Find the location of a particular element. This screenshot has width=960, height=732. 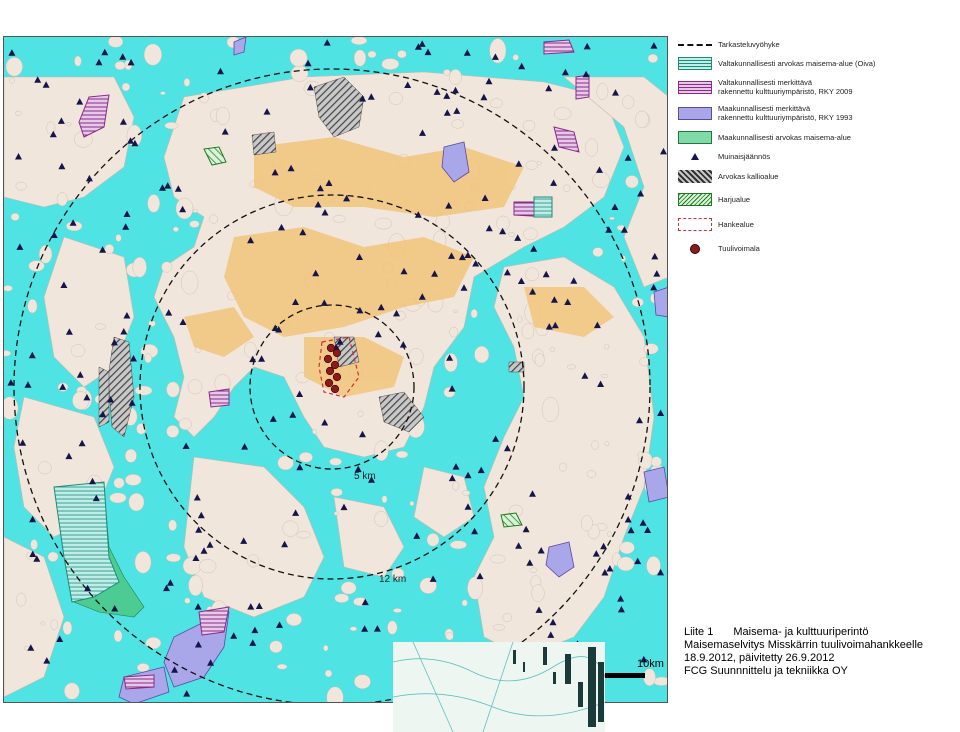

legend-label: Hankealue is located at coordinates (736, 224).